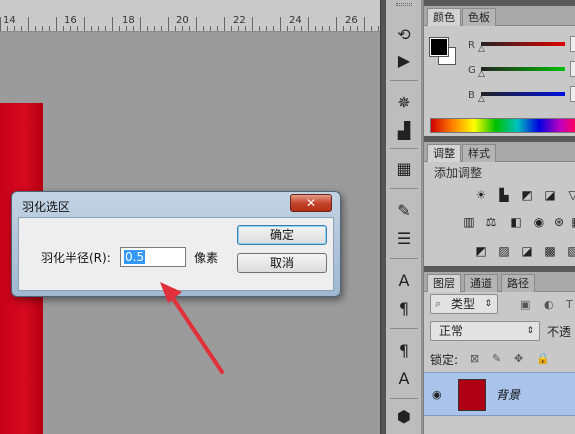 Image resolution: width=575 pixels, height=434 pixels. What do you see at coordinates (502, 125) in the screenshot?
I see `color-spectrum-bar` at bounding box center [502, 125].